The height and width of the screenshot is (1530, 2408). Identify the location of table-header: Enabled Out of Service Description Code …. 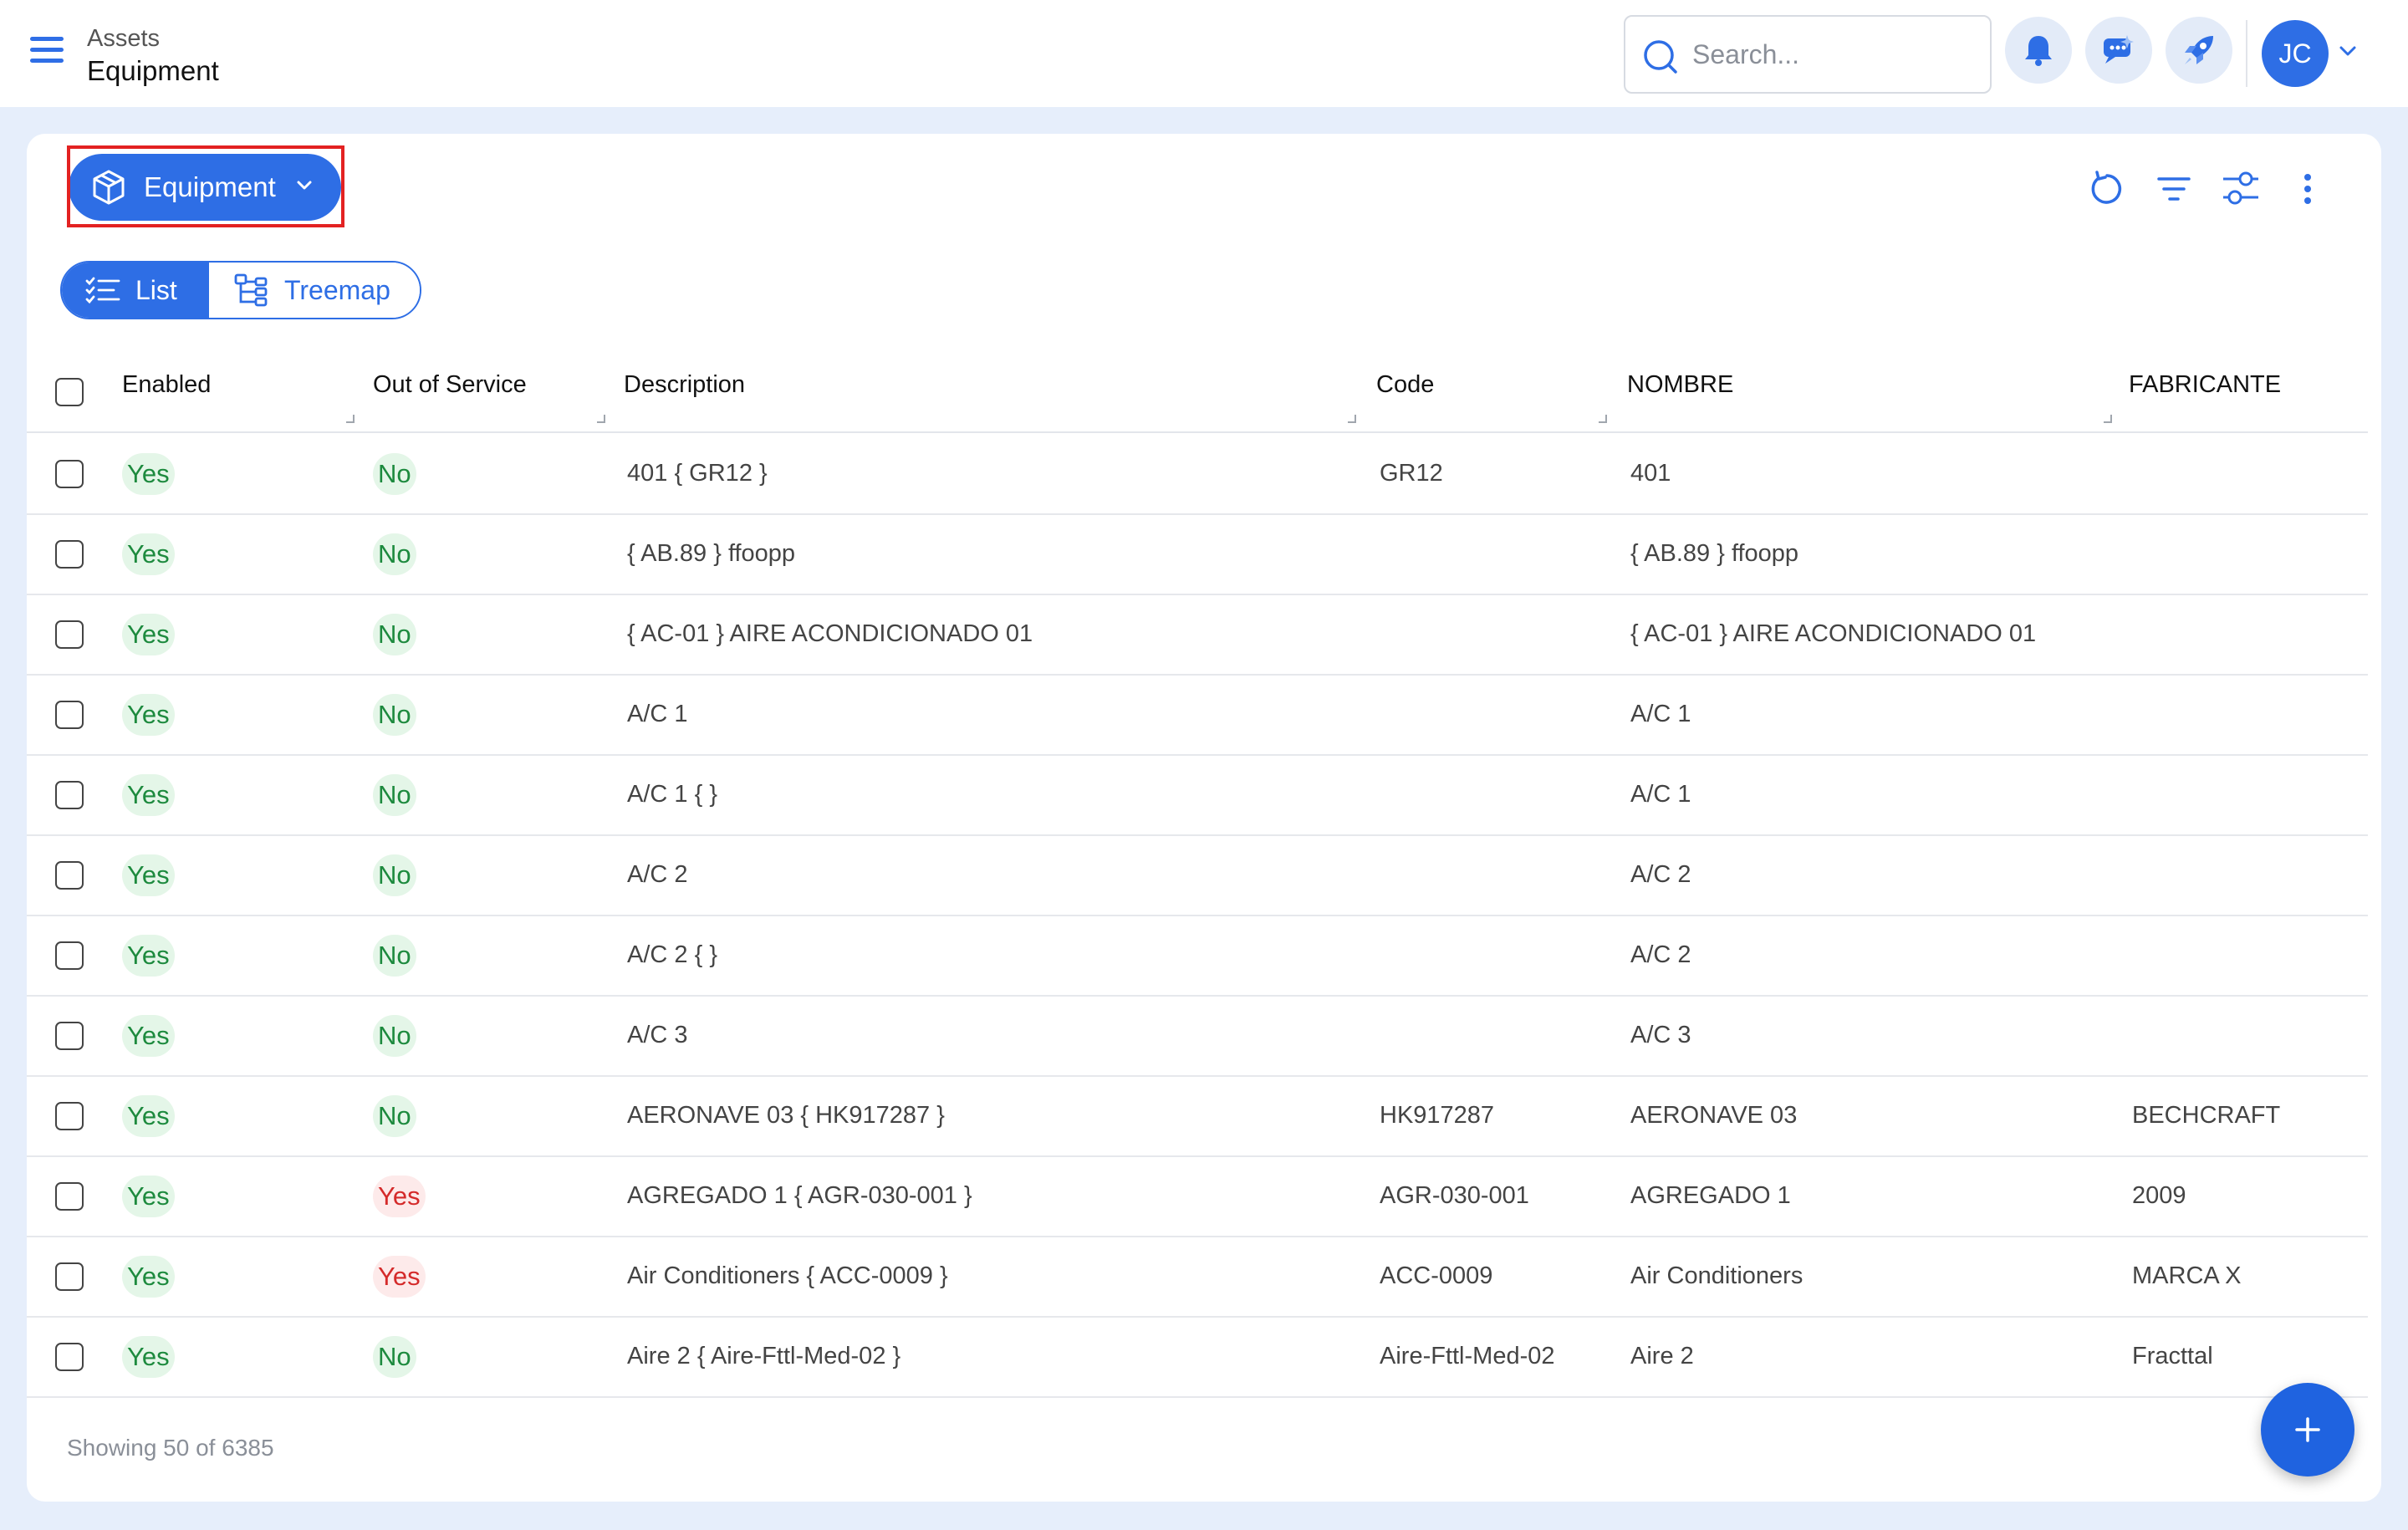
(1198, 393).